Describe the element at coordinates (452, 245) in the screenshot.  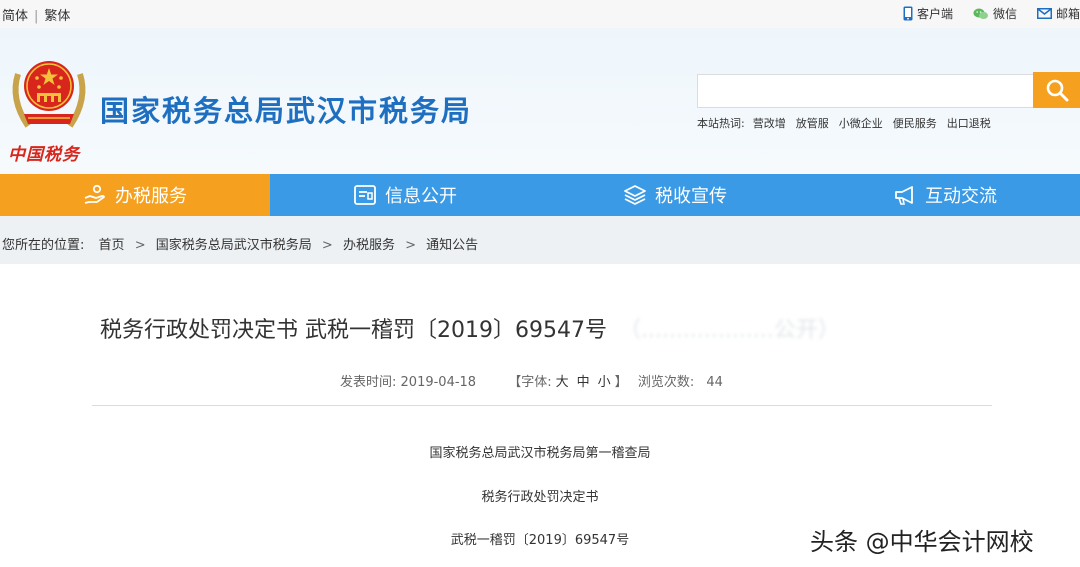
I see `breadcrumb-item-notices: 通知公告` at that location.